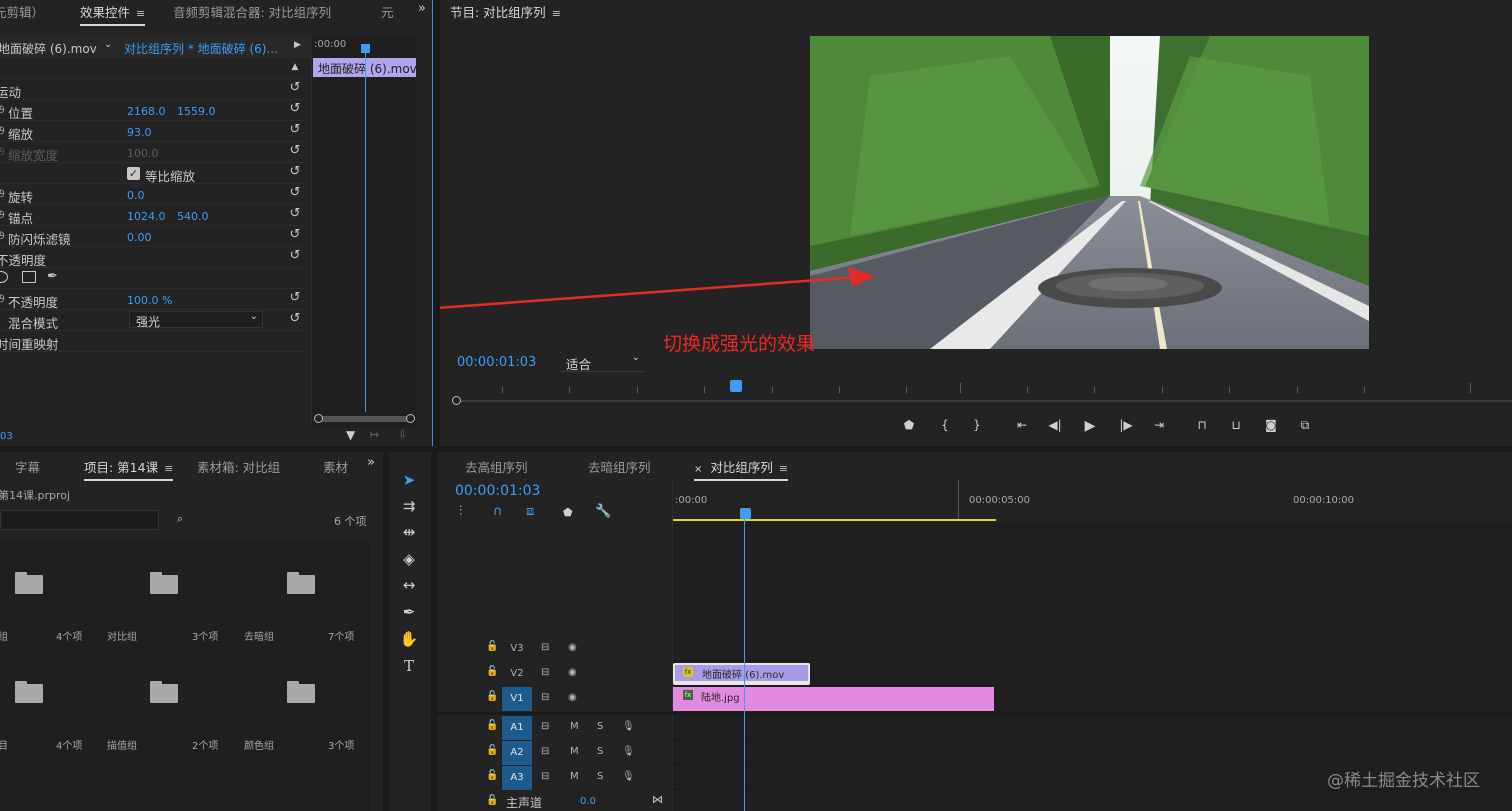 The image size is (1512, 811). I want to click on blend-mode-select: 强光 ⌄, so click(196, 320).